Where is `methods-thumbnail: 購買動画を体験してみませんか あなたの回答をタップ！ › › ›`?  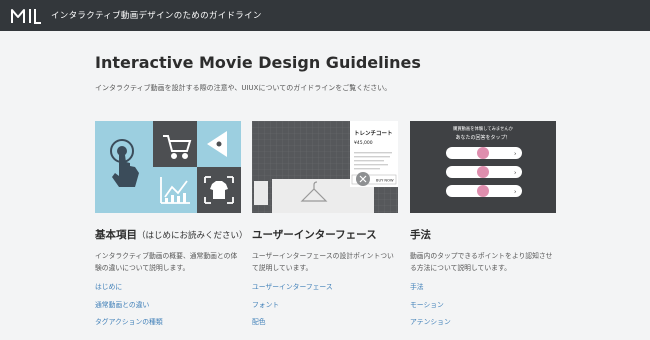
methods-thumbnail: 購買動画を体験してみませんか あなたの回答をタップ！ › › › is located at coordinates (483, 167).